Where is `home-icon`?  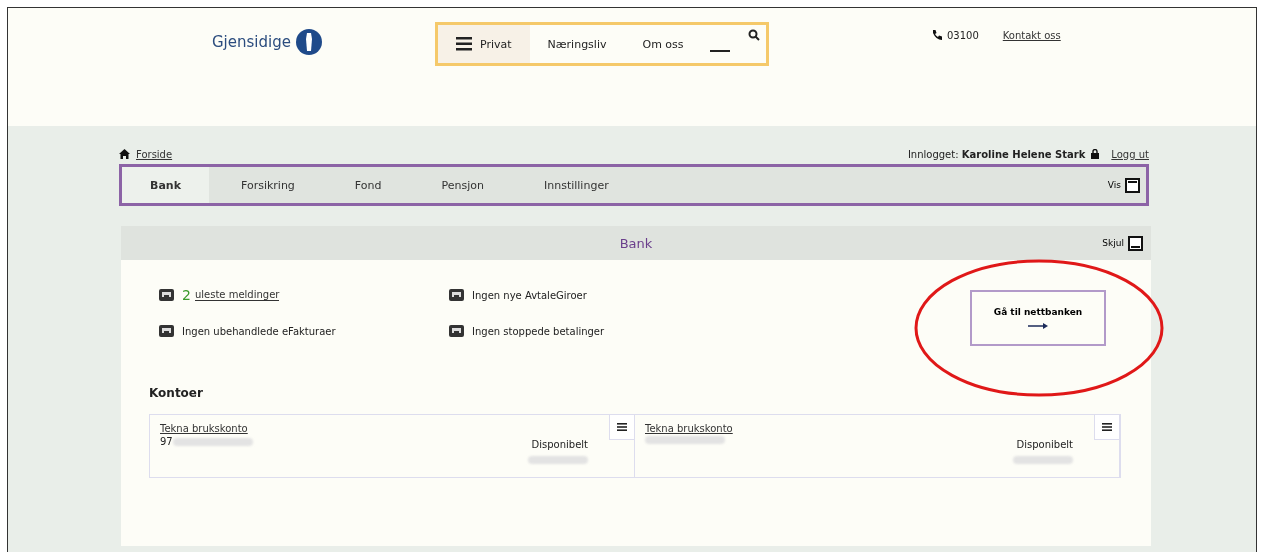
home-icon is located at coordinates (124, 154).